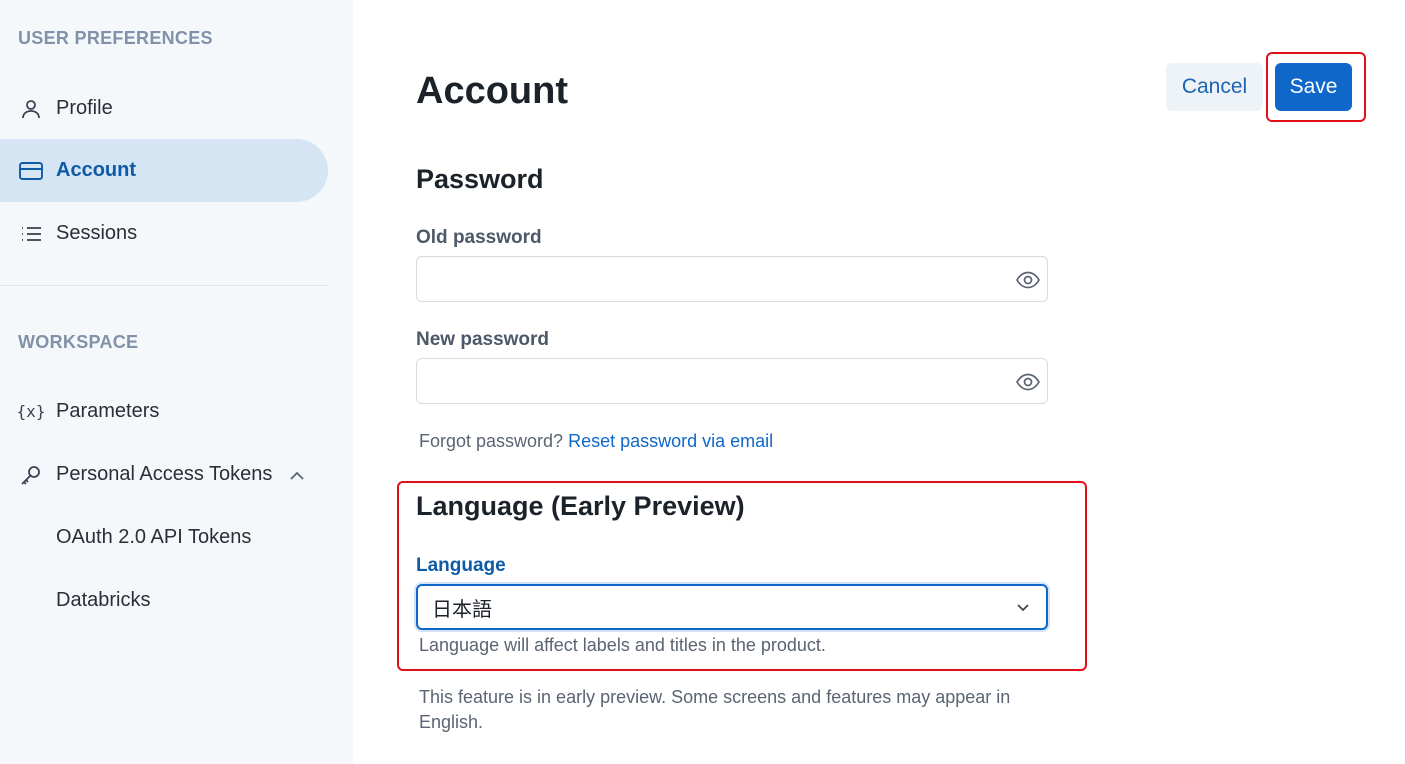  What do you see at coordinates (462, 609) in the screenshot?
I see `language-selected-value: 日本語` at bounding box center [462, 609].